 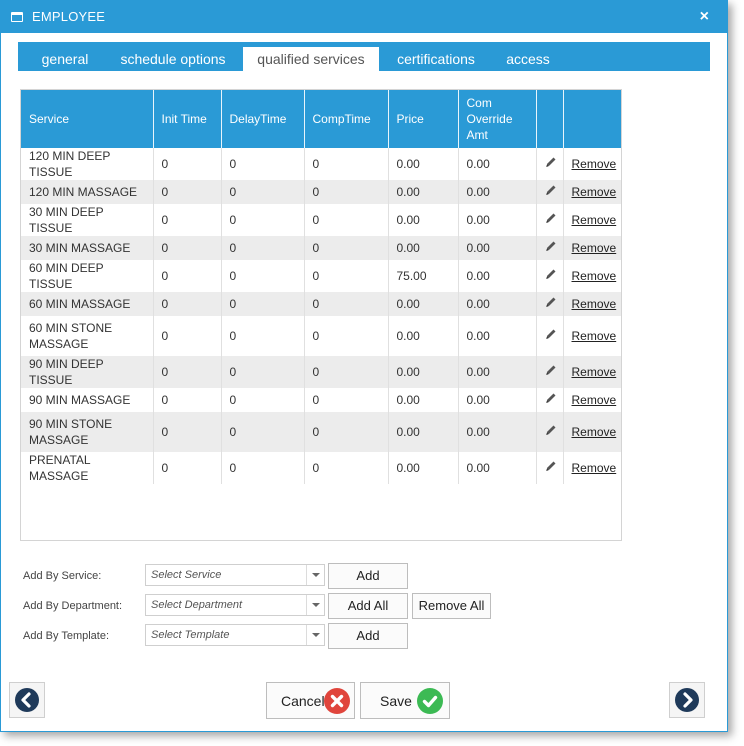 I want to click on column-header-service: Service, so click(x=87, y=119).